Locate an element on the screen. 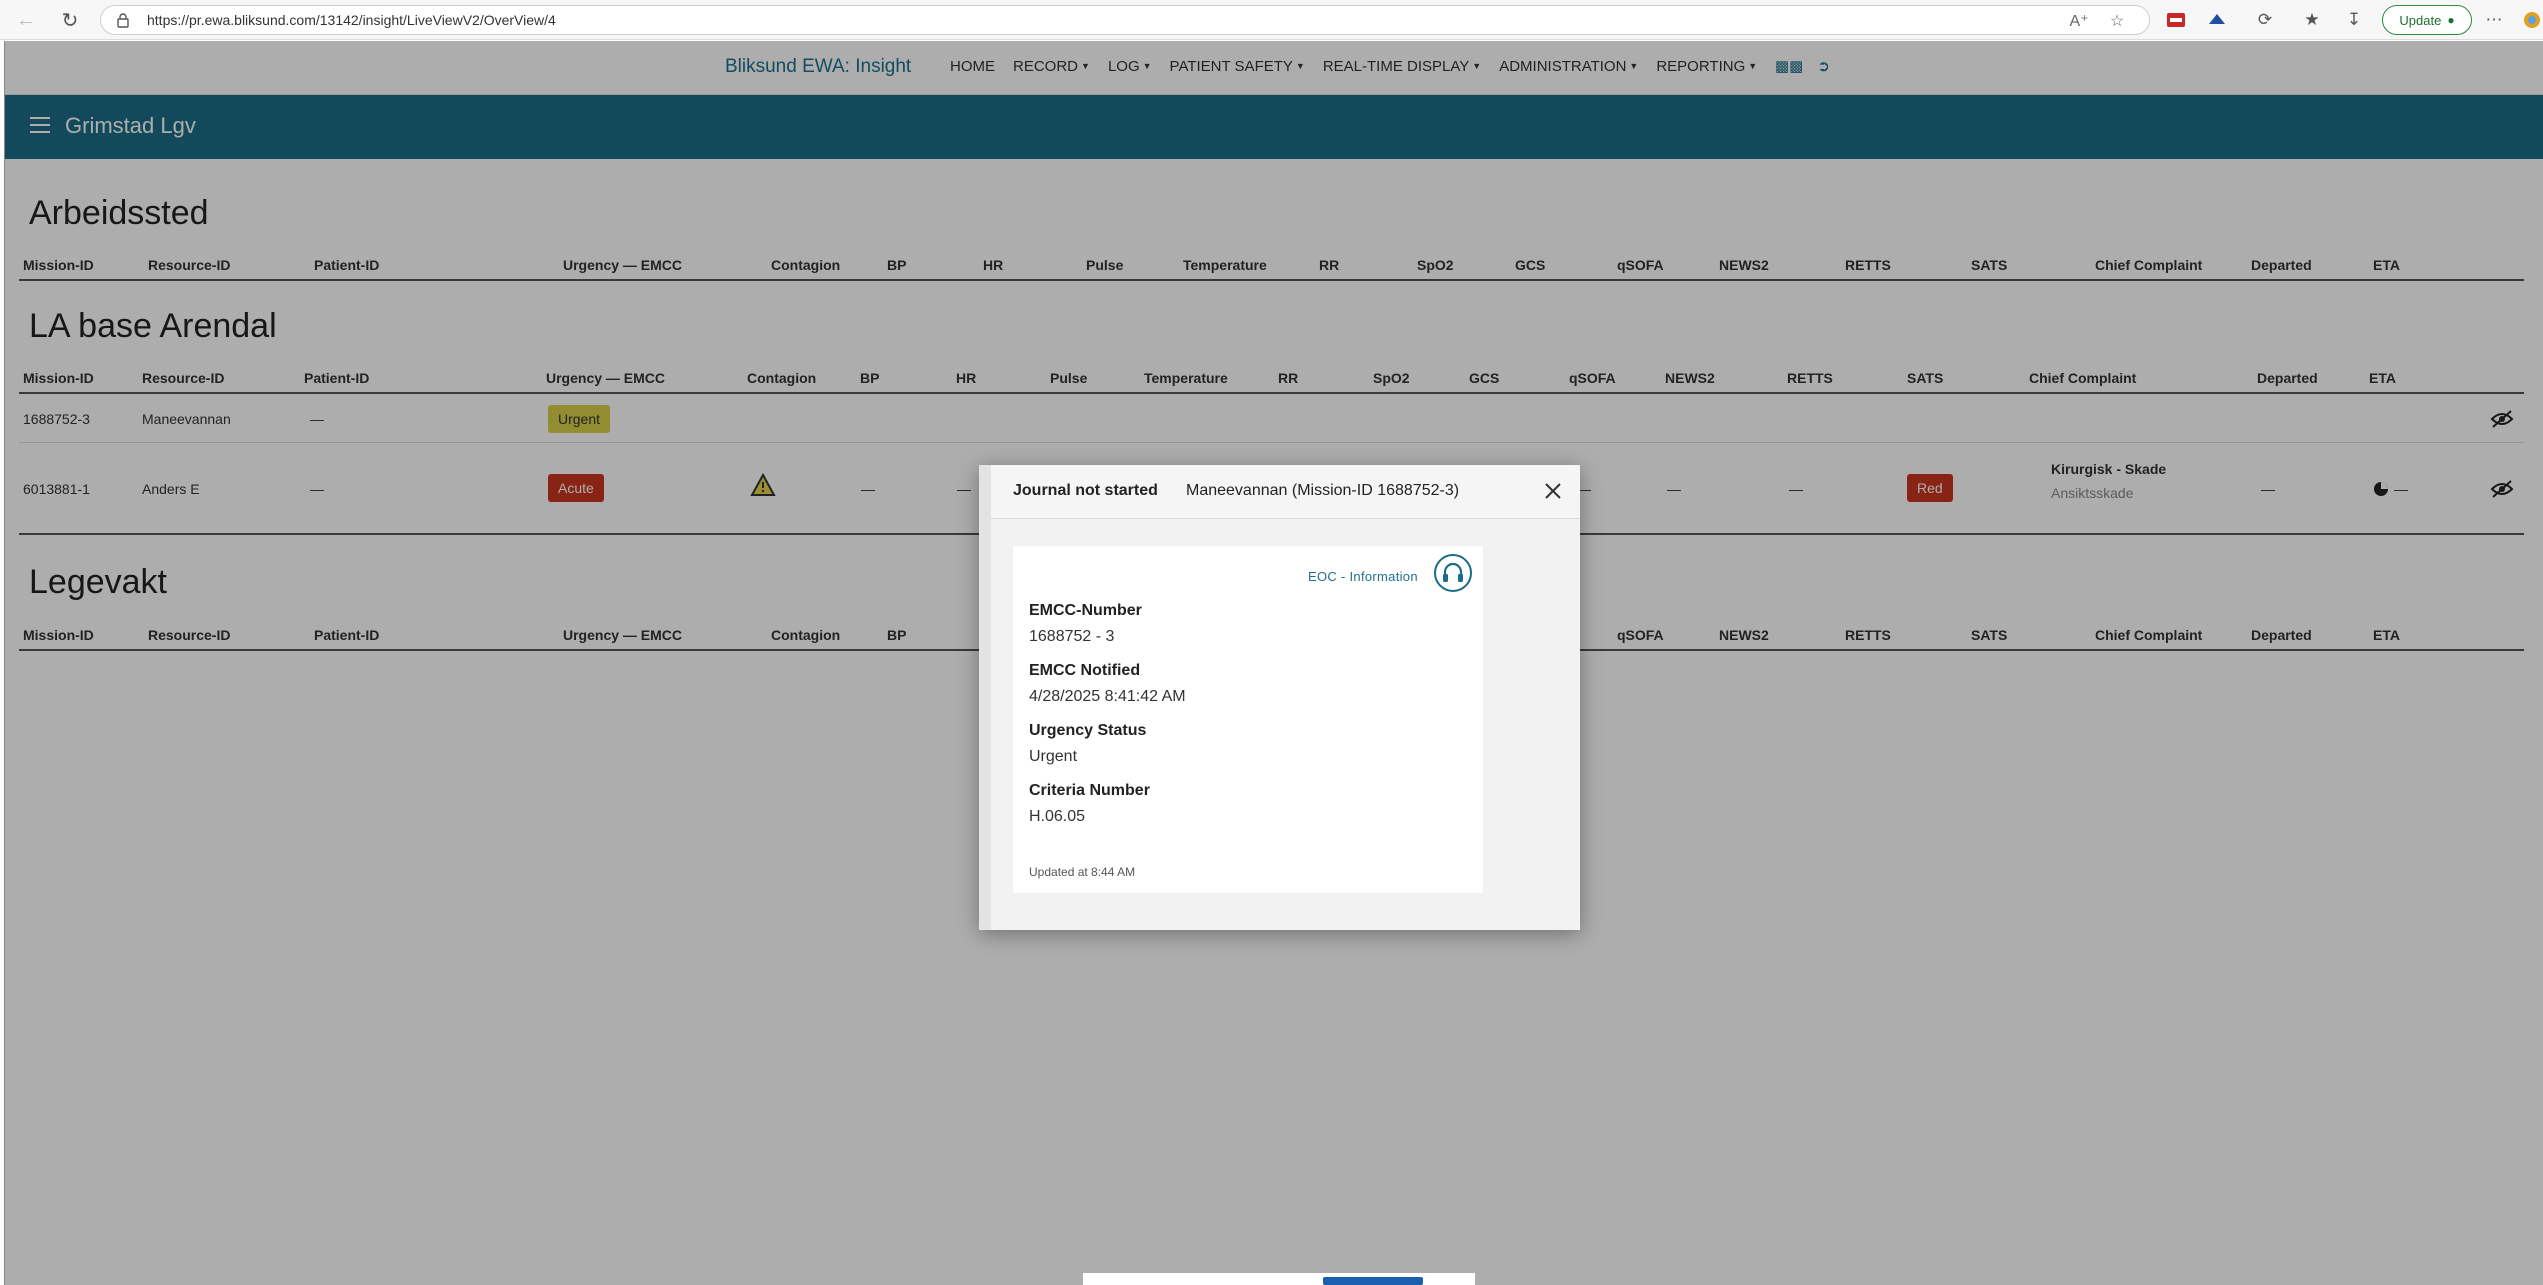  update-label: Update is located at coordinates (2420, 20).